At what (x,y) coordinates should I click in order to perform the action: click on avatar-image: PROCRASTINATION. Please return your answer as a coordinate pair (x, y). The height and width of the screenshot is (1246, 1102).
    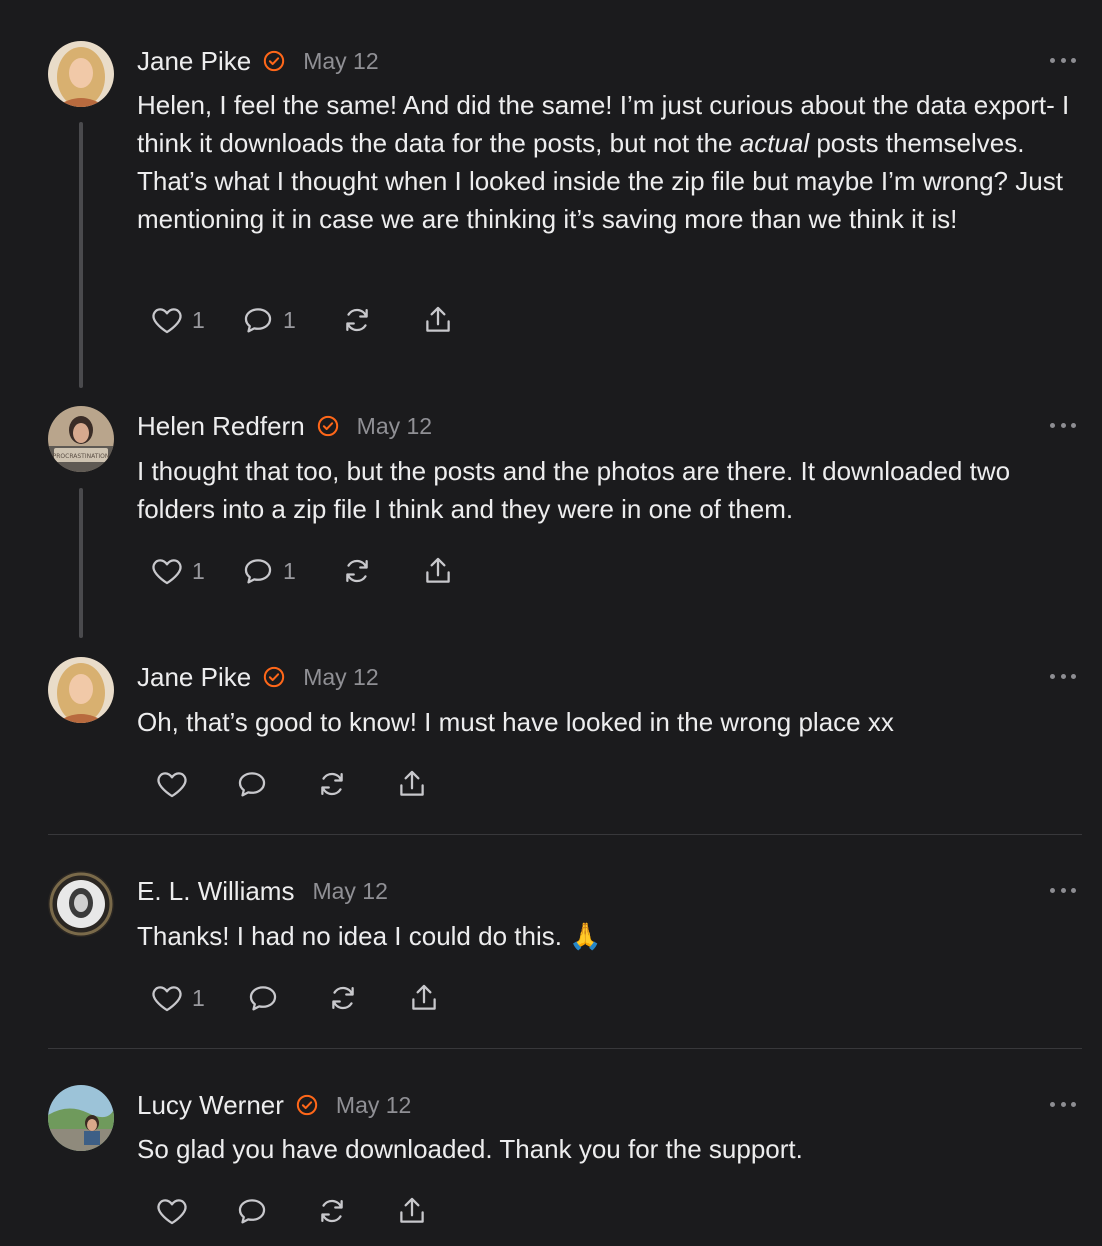
    Looking at the image, I should click on (81, 439).